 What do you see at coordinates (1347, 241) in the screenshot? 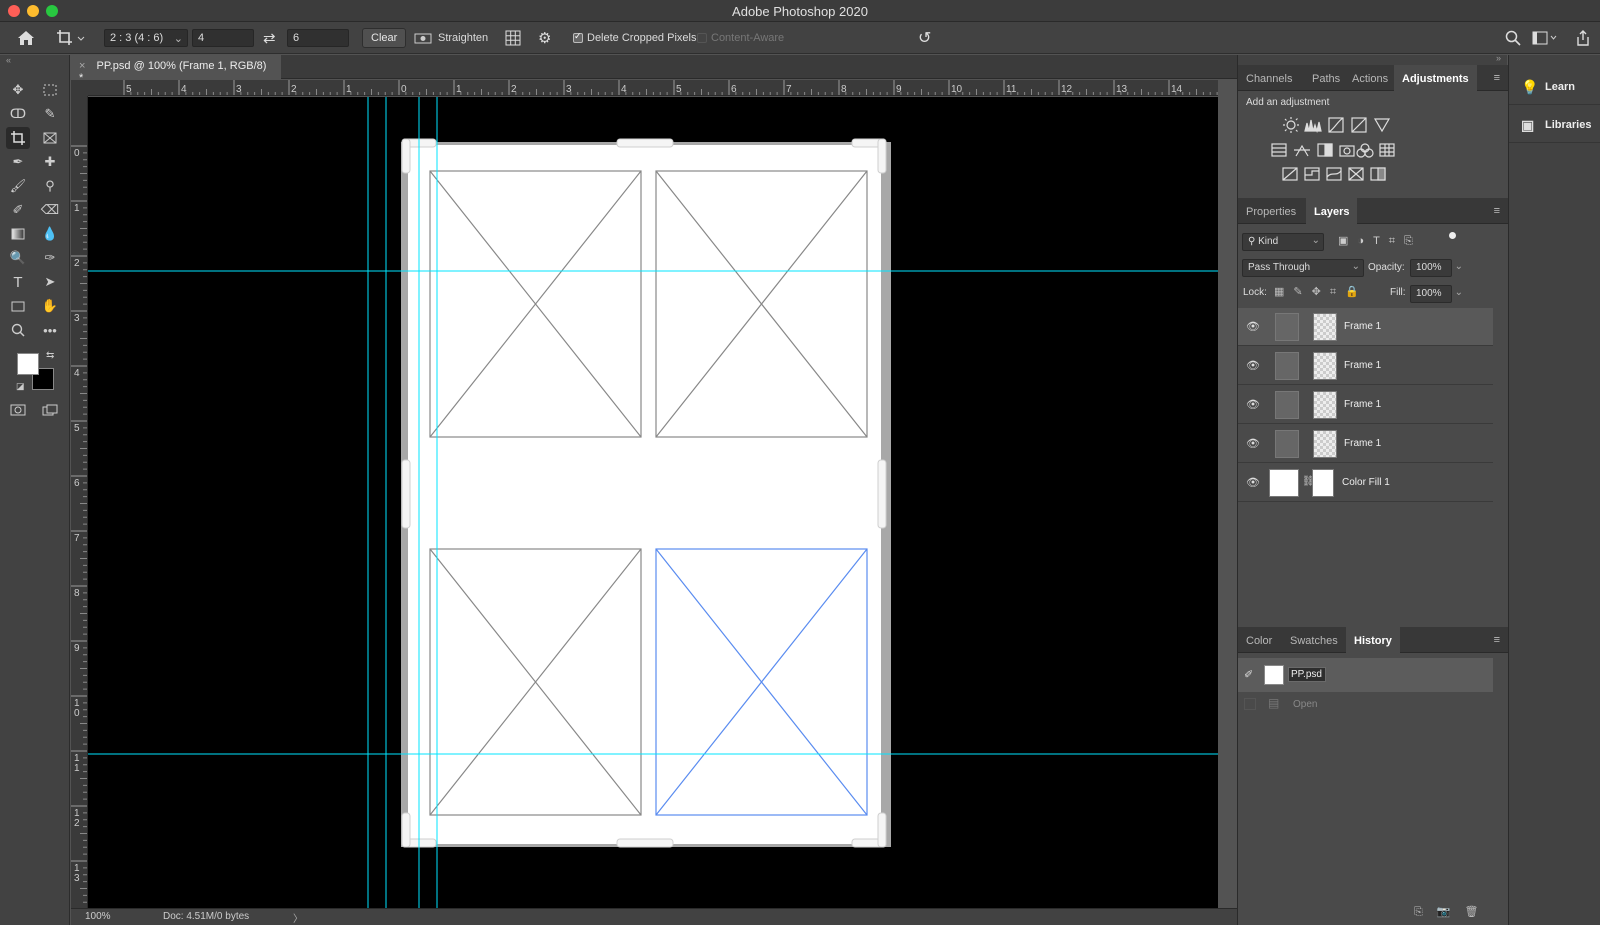
I see `pixel-layer-filter-icon: ▣` at bounding box center [1347, 241].